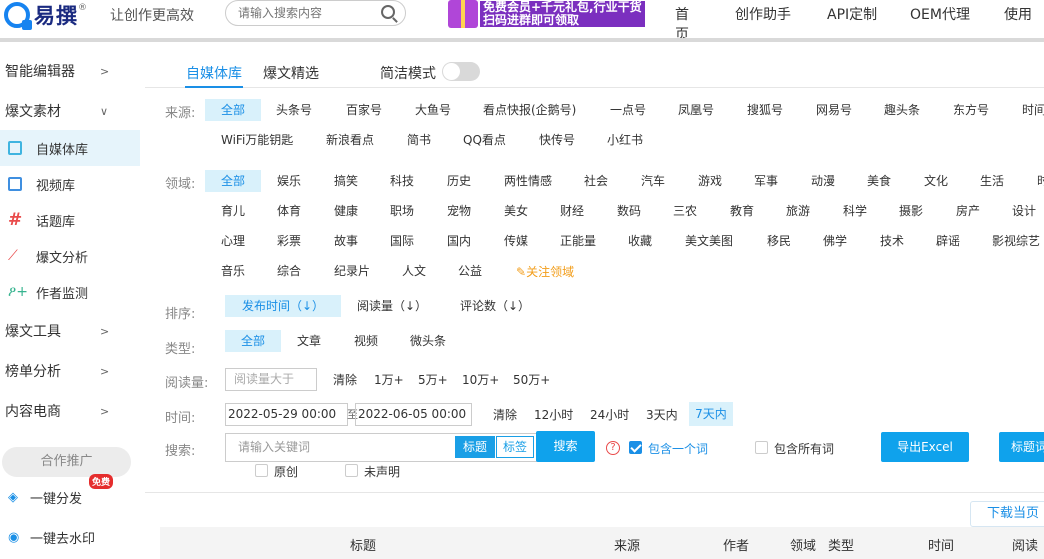 This screenshot has height=559, width=1044. I want to click on field-chip: 职场, so click(402, 211).